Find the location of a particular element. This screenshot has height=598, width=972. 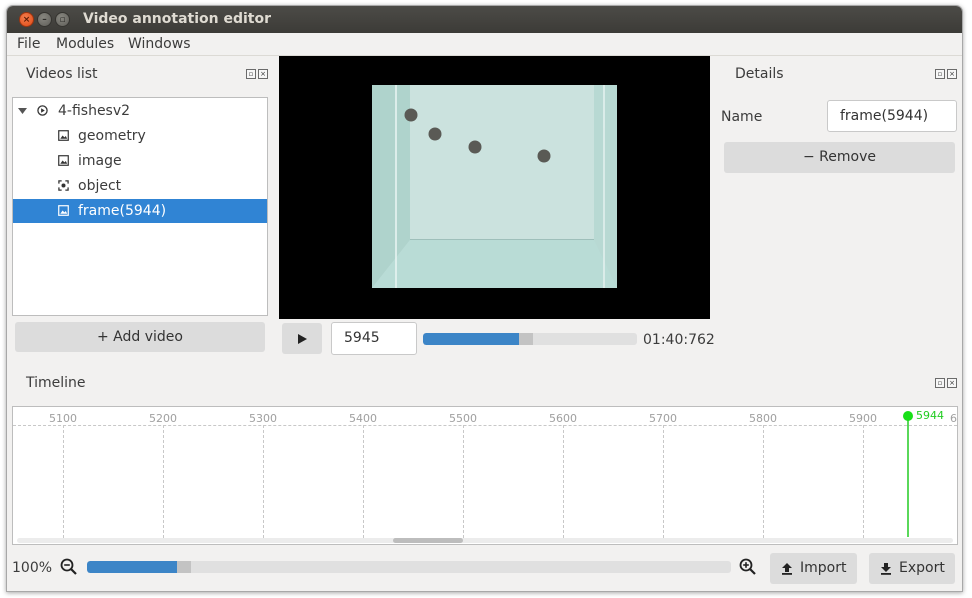

timeline-marker-line is located at coordinates (908, 476).